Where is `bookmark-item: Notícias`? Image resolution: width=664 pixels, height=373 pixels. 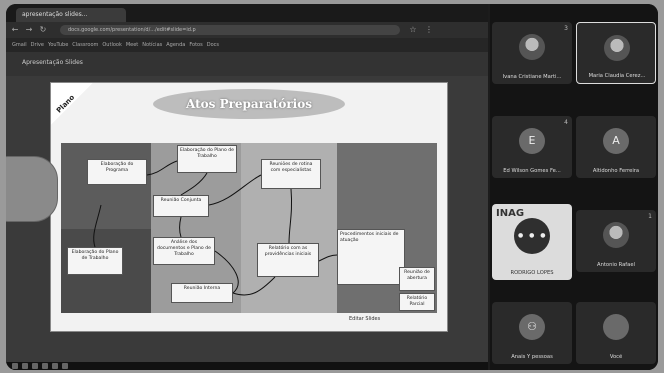 bookmark-item: Notícias is located at coordinates (152, 45).